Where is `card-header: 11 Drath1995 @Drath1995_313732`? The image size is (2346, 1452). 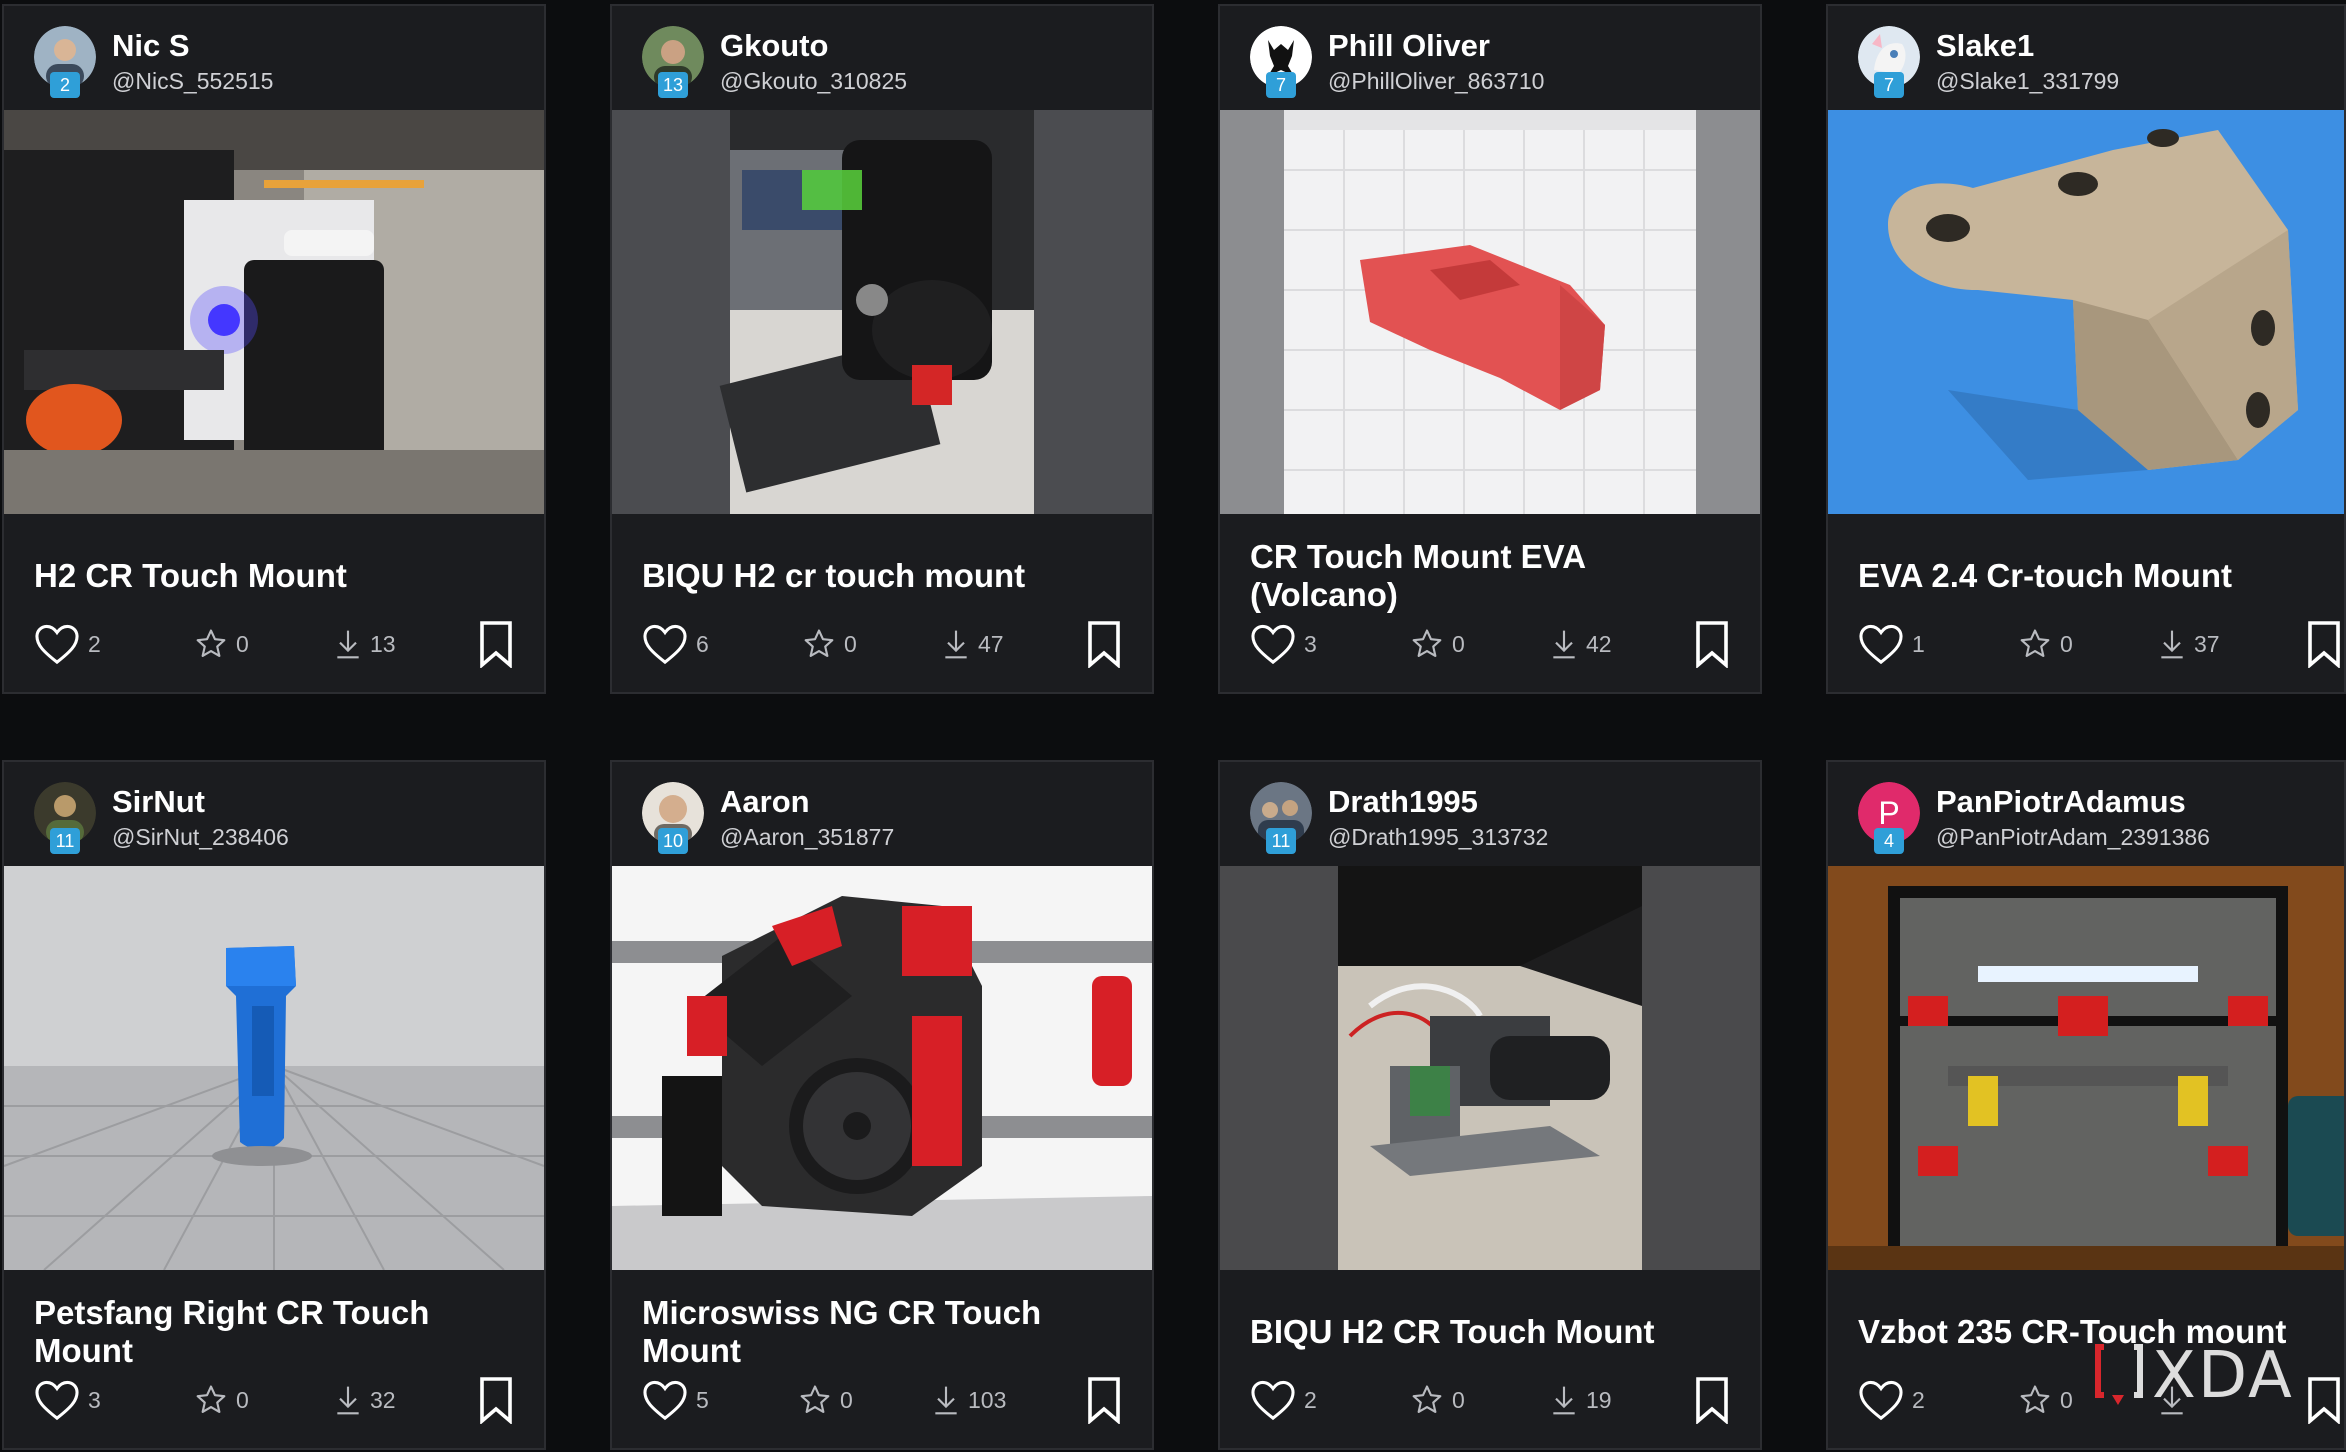 card-header: 11 Drath1995 @Drath1995_313732 is located at coordinates (1490, 813).